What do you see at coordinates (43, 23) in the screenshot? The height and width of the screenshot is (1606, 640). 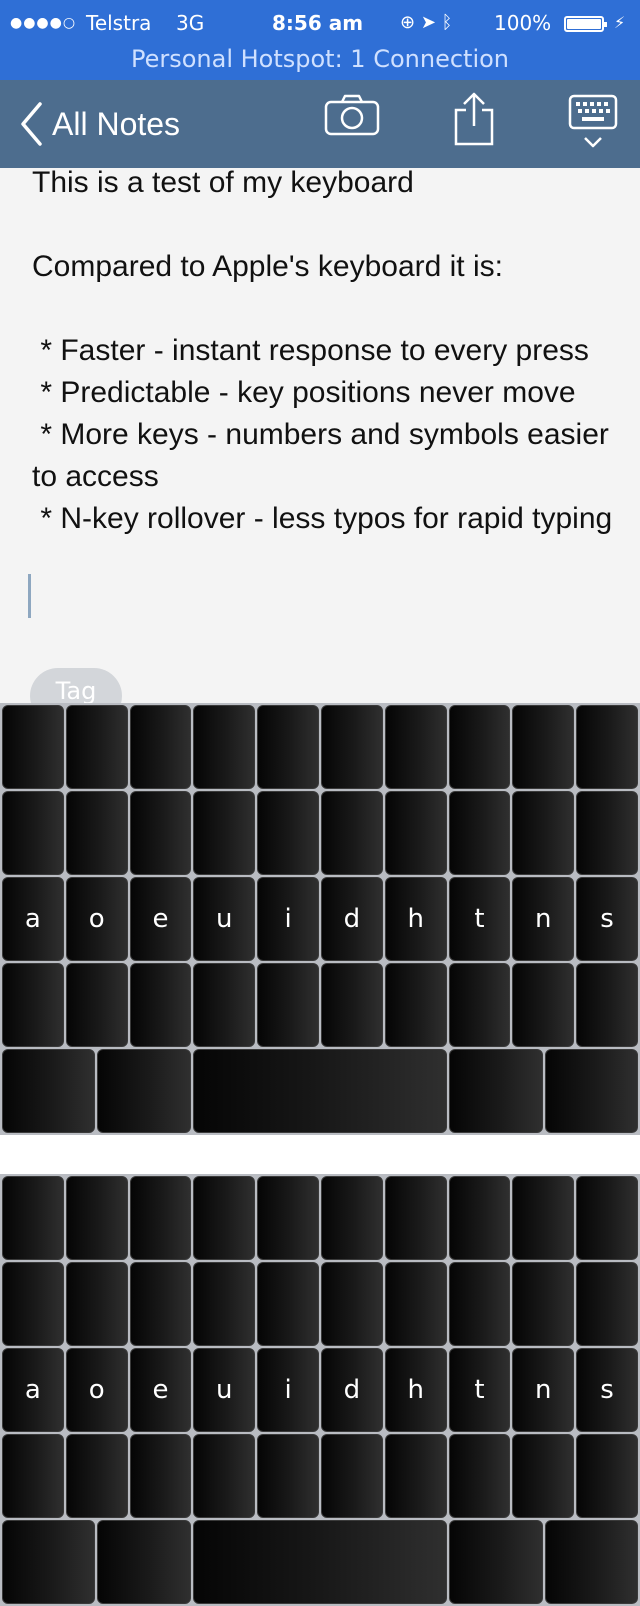 I see `signal-strength: ●●●●○` at bounding box center [43, 23].